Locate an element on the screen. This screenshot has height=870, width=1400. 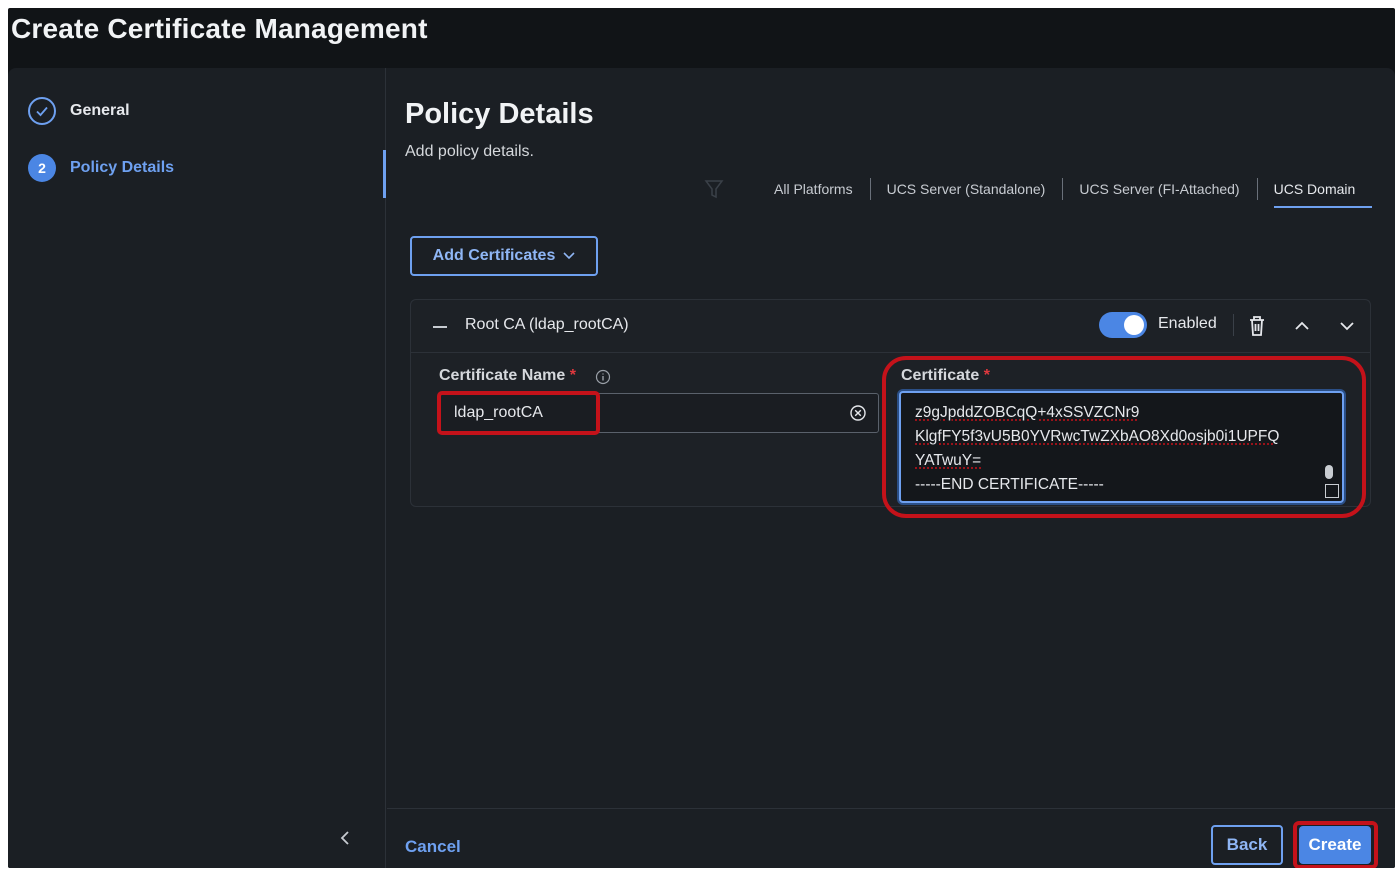
tab-ucs-server-fi-attached: UCS Server (FI-Attached) is located at coordinates (1159, 189).